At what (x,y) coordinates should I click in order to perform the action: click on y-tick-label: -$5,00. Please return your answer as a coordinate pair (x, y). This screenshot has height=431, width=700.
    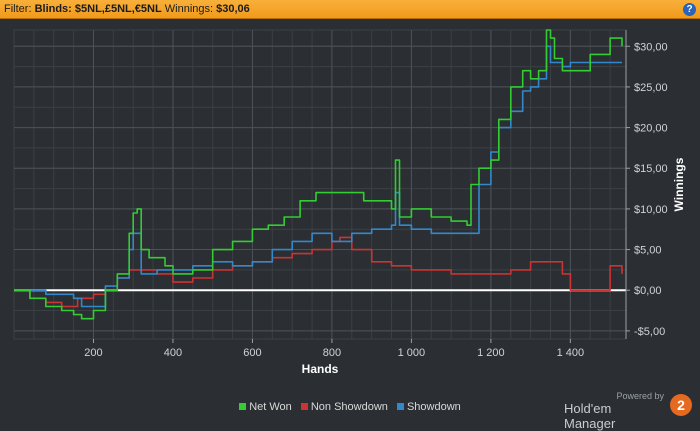
    Looking at the image, I should click on (649, 332).